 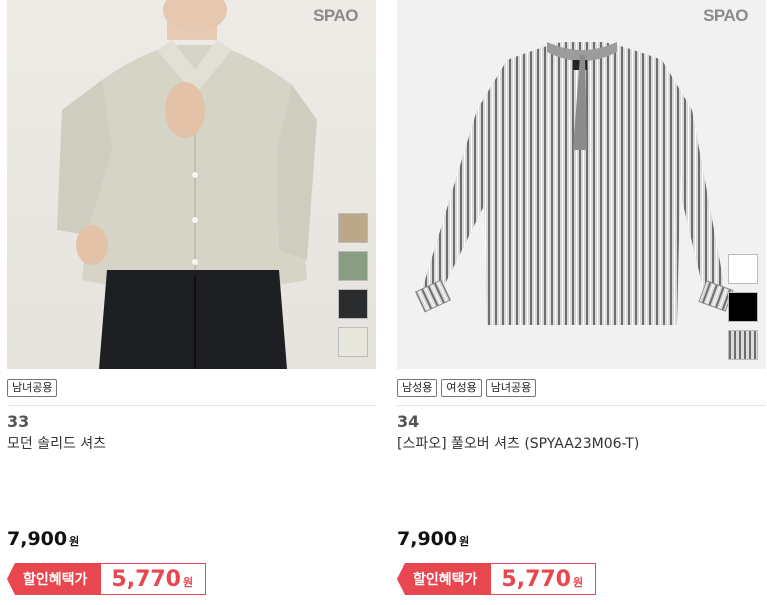 I want to click on gender-tag: 여성용, so click(x=461, y=388).